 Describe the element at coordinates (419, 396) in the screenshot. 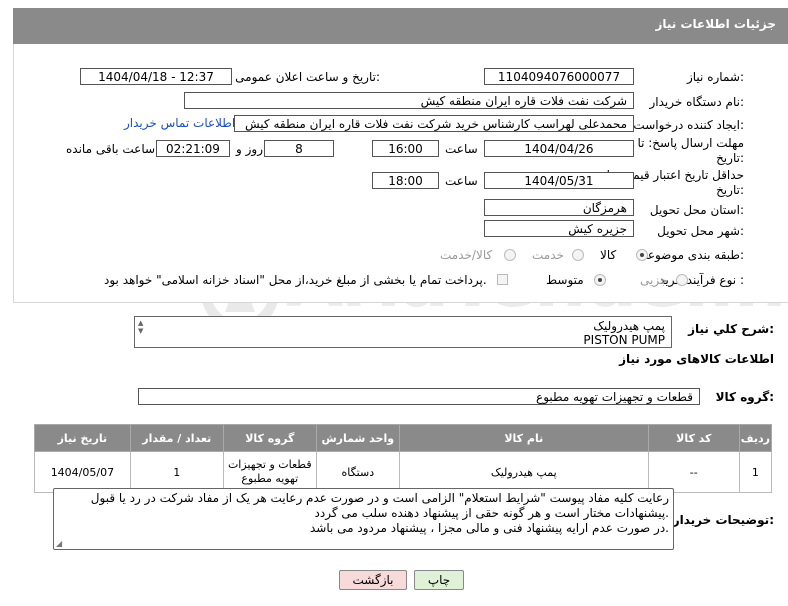

I see `goods-group-field: قطعات و تجهیزات تهویه مطبوع` at that location.